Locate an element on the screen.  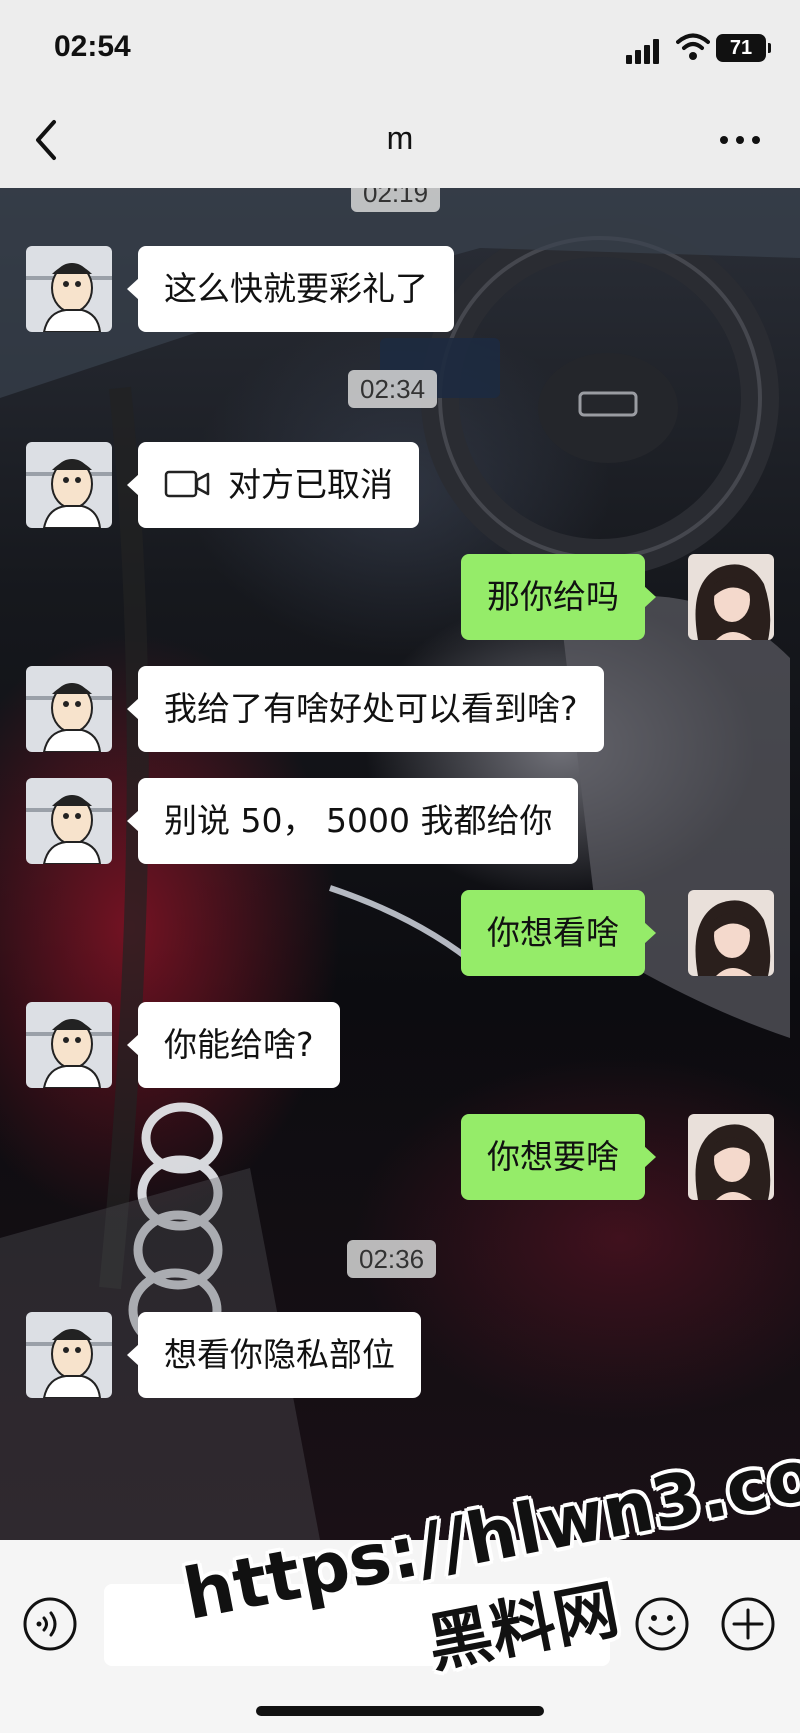
message-bubble-received: 你能给啥? is located at coordinates (233, 1045).